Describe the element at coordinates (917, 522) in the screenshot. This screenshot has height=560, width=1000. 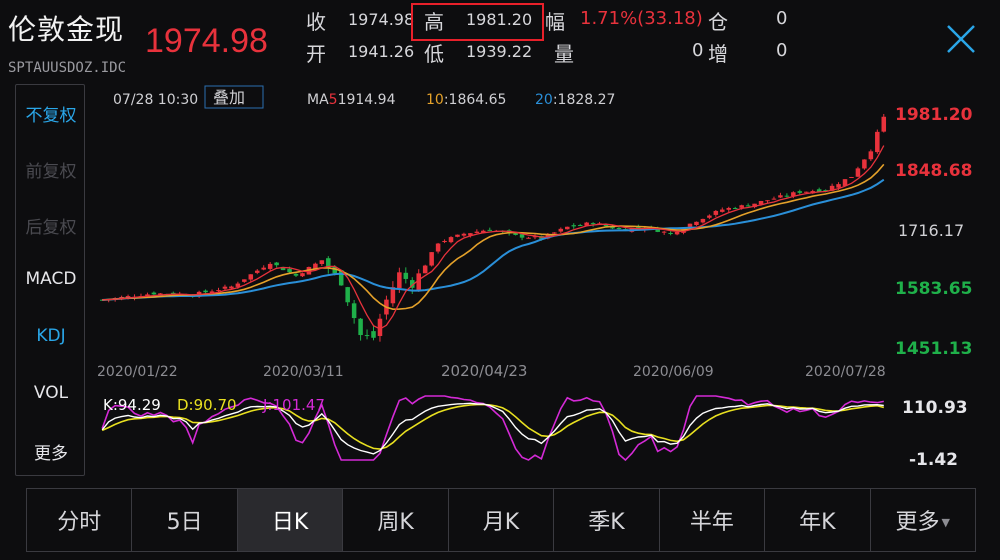
I see `tab-more-label: 更多` at that location.